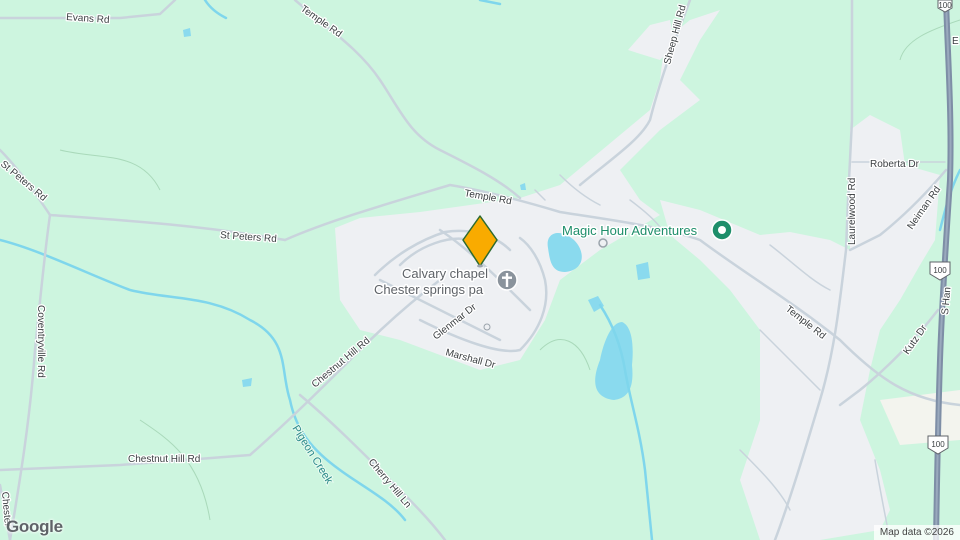 The image size is (960, 540). What do you see at coordinates (164, 459) in the screenshot?
I see `label-chestnut-hill-rd-2: Chestnut Hill Rd` at bounding box center [164, 459].